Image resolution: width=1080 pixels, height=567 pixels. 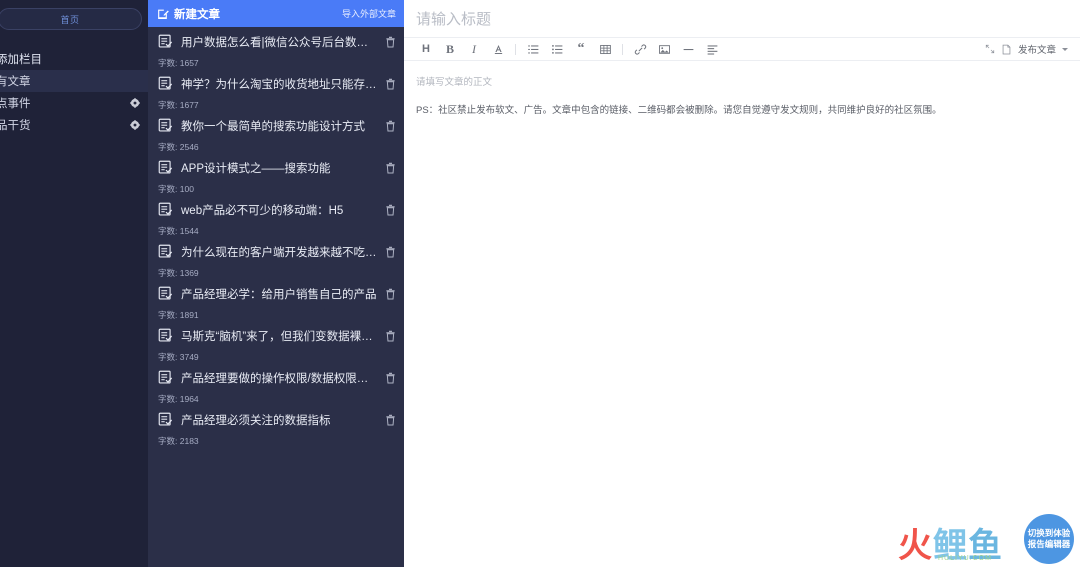 I want to click on home-button-label: 首页, so click(x=70, y=19).